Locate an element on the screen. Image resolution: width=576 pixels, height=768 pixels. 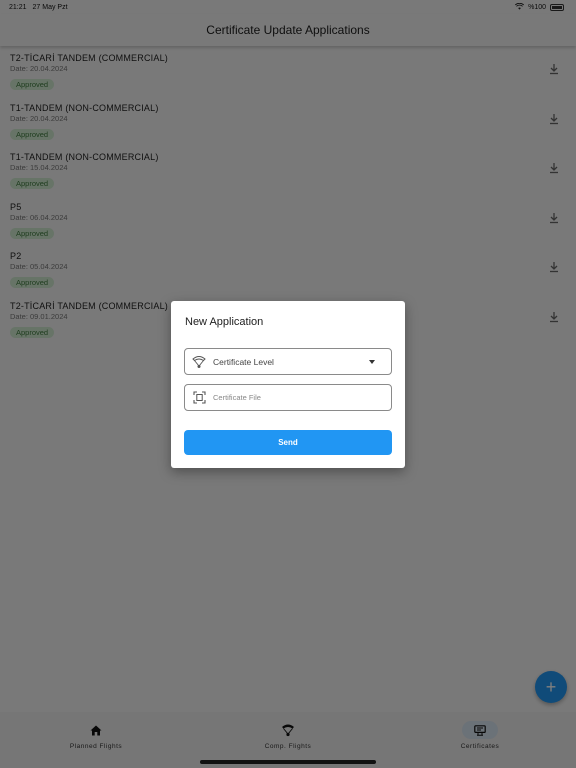
dialog-title: New Application is located at coordinates (224, 322).